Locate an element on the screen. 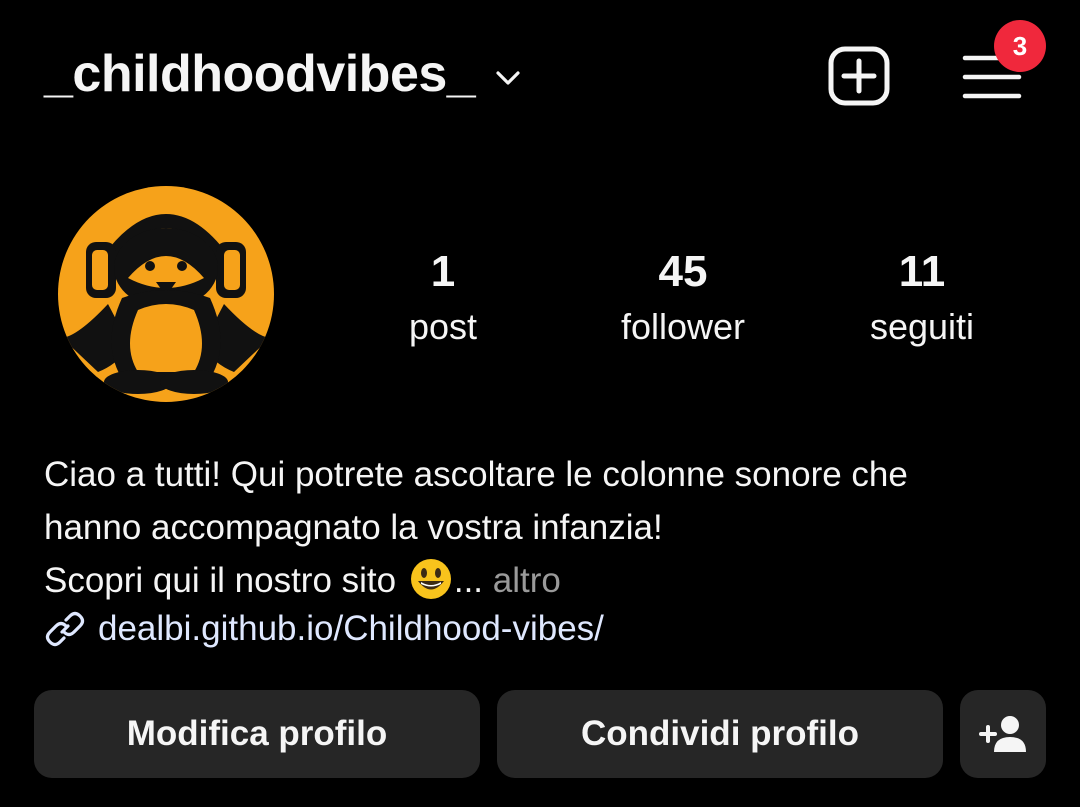 The image size is (1080, 807). share-profile-button: Condividi profilo is located at coordinates (720, 734).